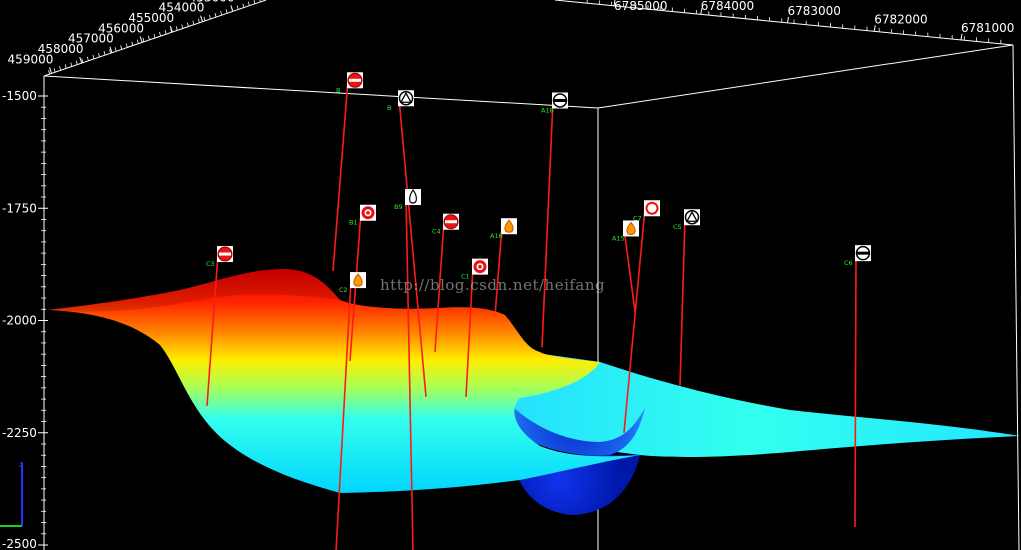 The width and height of the screenshot is (1021, 550). I want to click on well-A16: A16, so click(503, 267).